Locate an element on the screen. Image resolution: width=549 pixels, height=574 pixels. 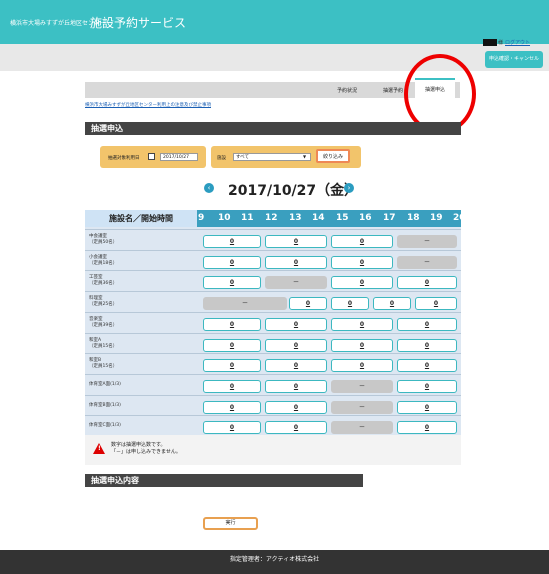
service-title: 施設予約サービス is located at coordinates (138, 23).